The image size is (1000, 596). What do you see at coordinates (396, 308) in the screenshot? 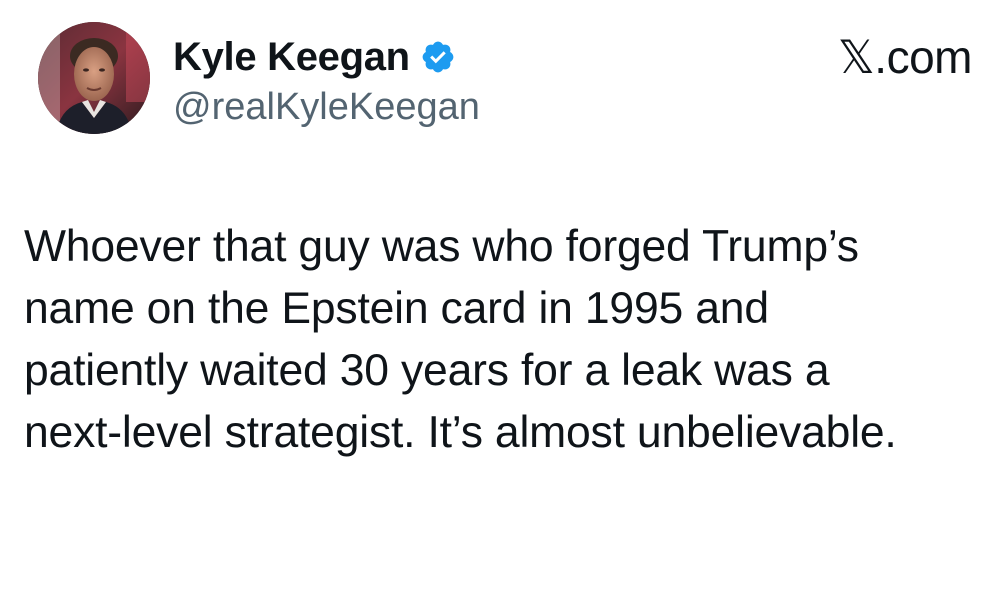
I see `tweet-line: name on the Epstein card in 1995 and` at bounding box center [396, 308].